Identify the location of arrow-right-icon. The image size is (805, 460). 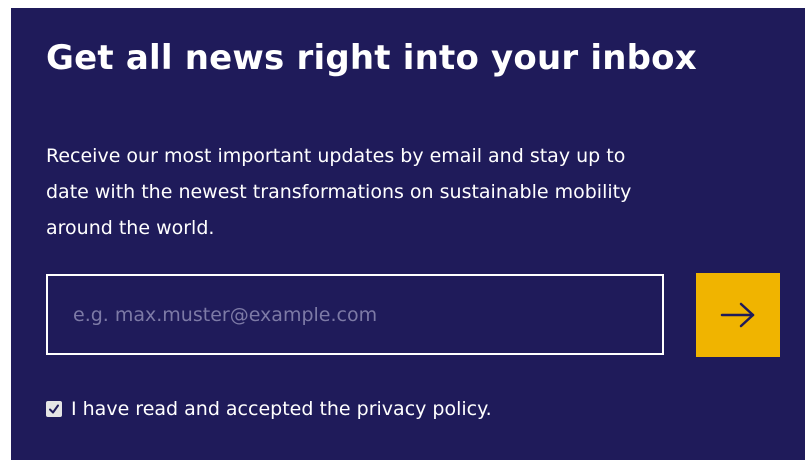
(737, 315).